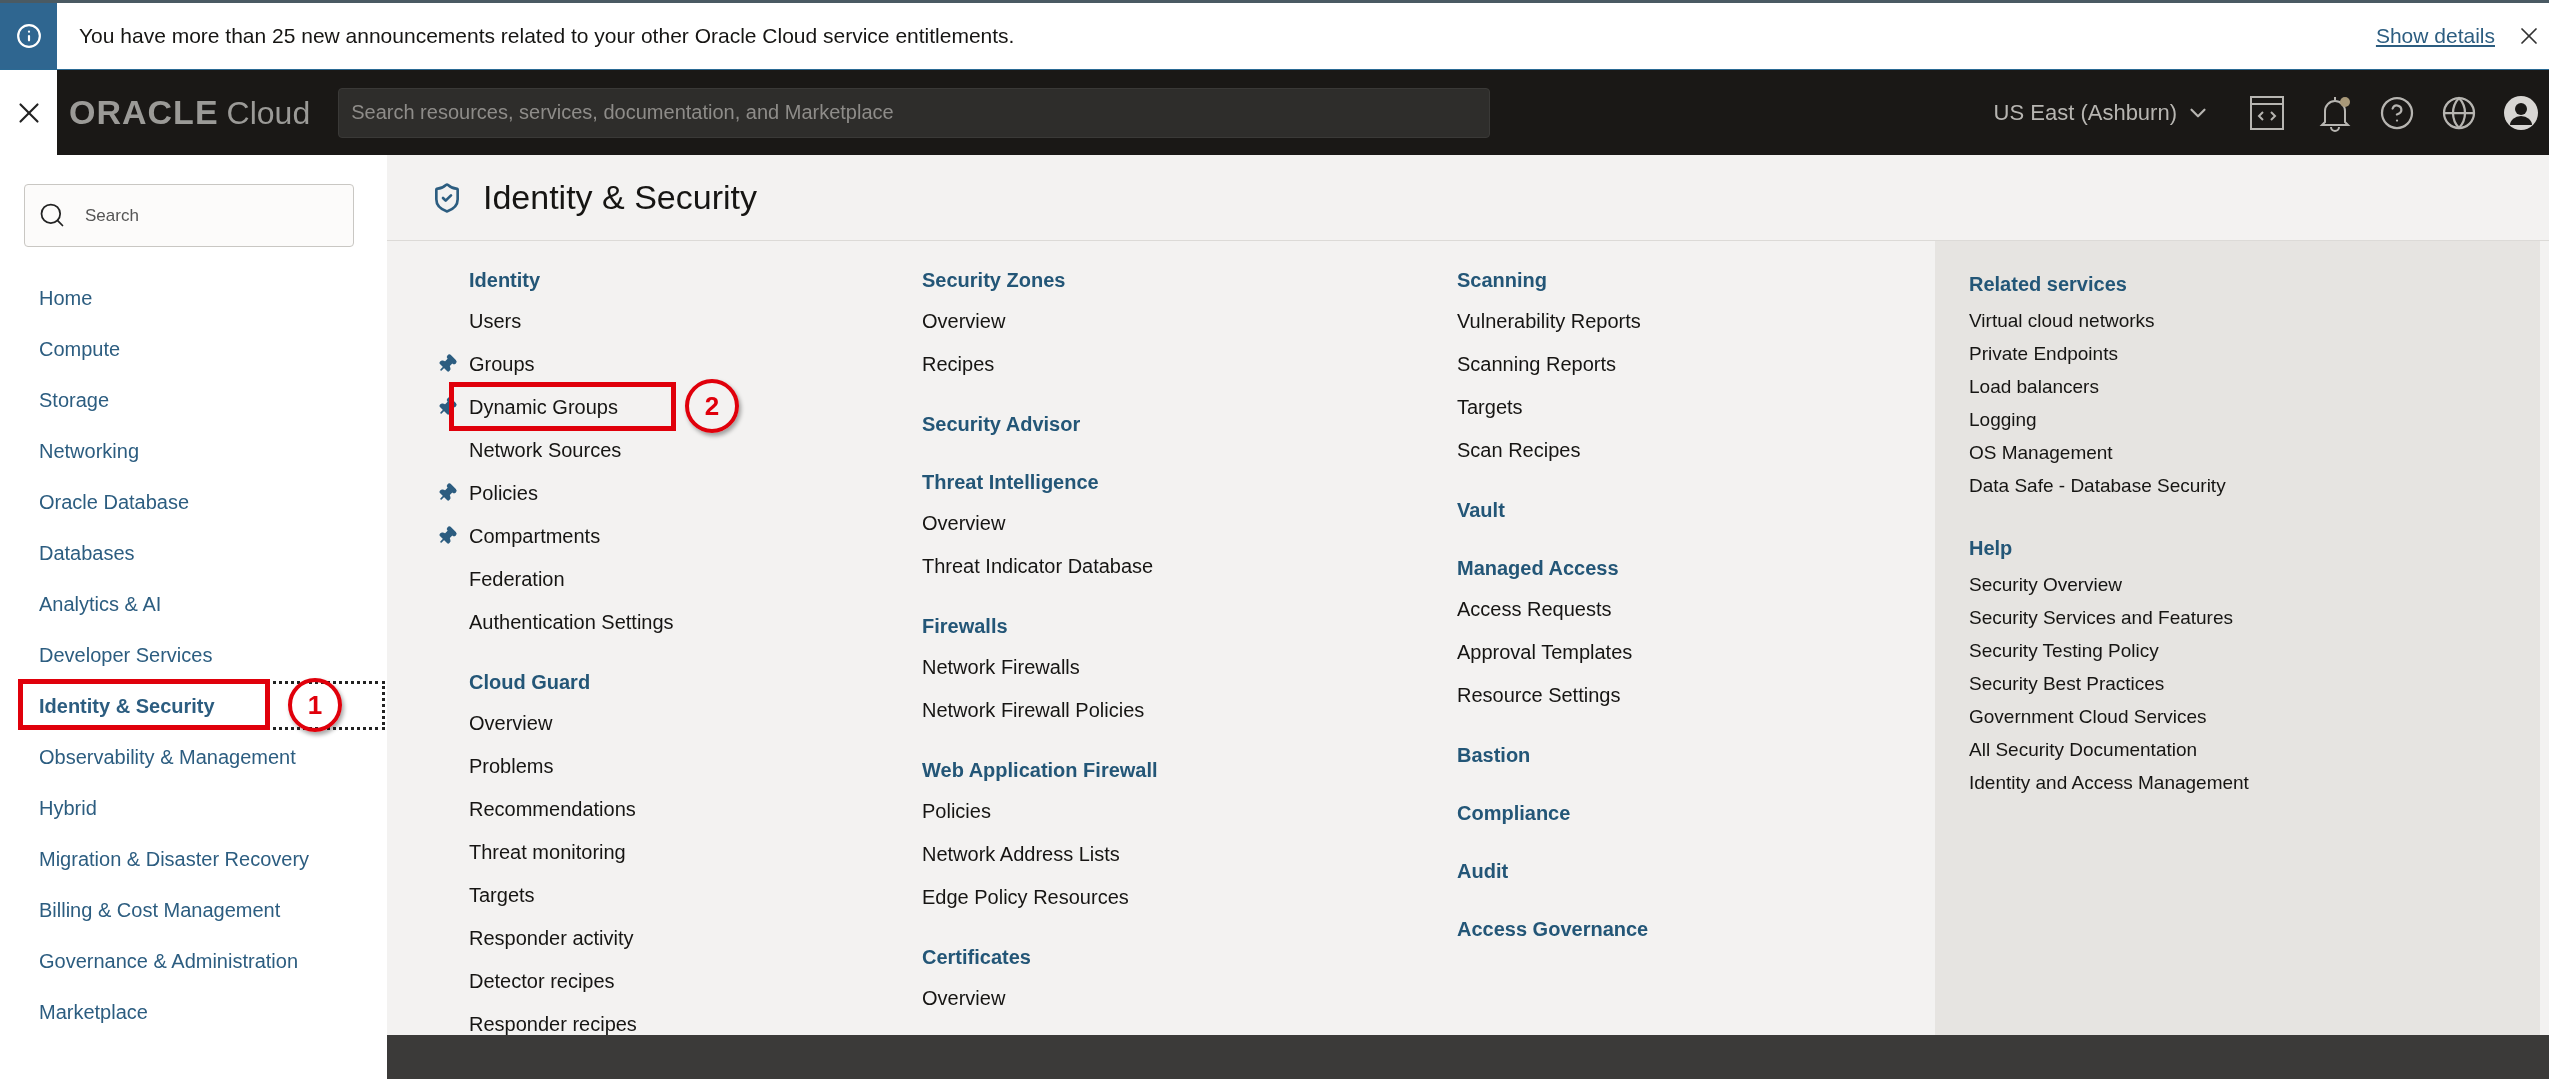 The width and height of the screenshot is (2549, 1079). Describe the element at coordinates (174, 858) in the screenshot. I see `sidebar-item: Migration & Disaster Recovery` at that location.